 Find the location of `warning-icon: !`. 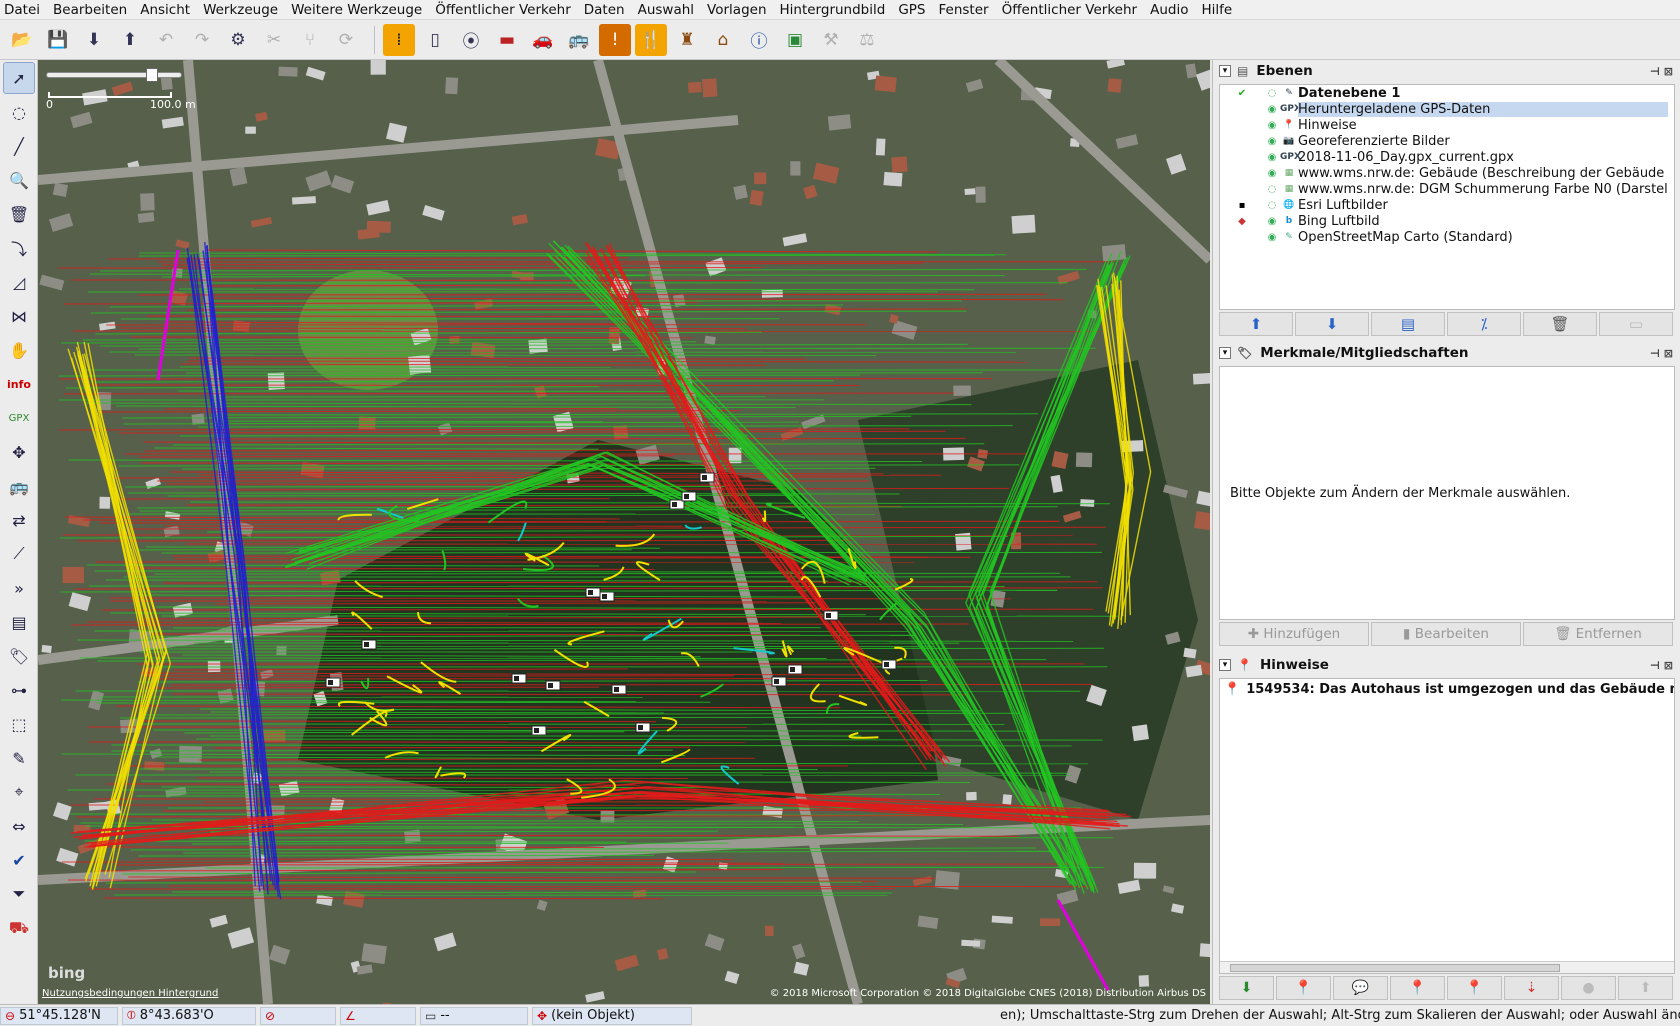

warning-icon: ! is located at coordinates (615, 39).